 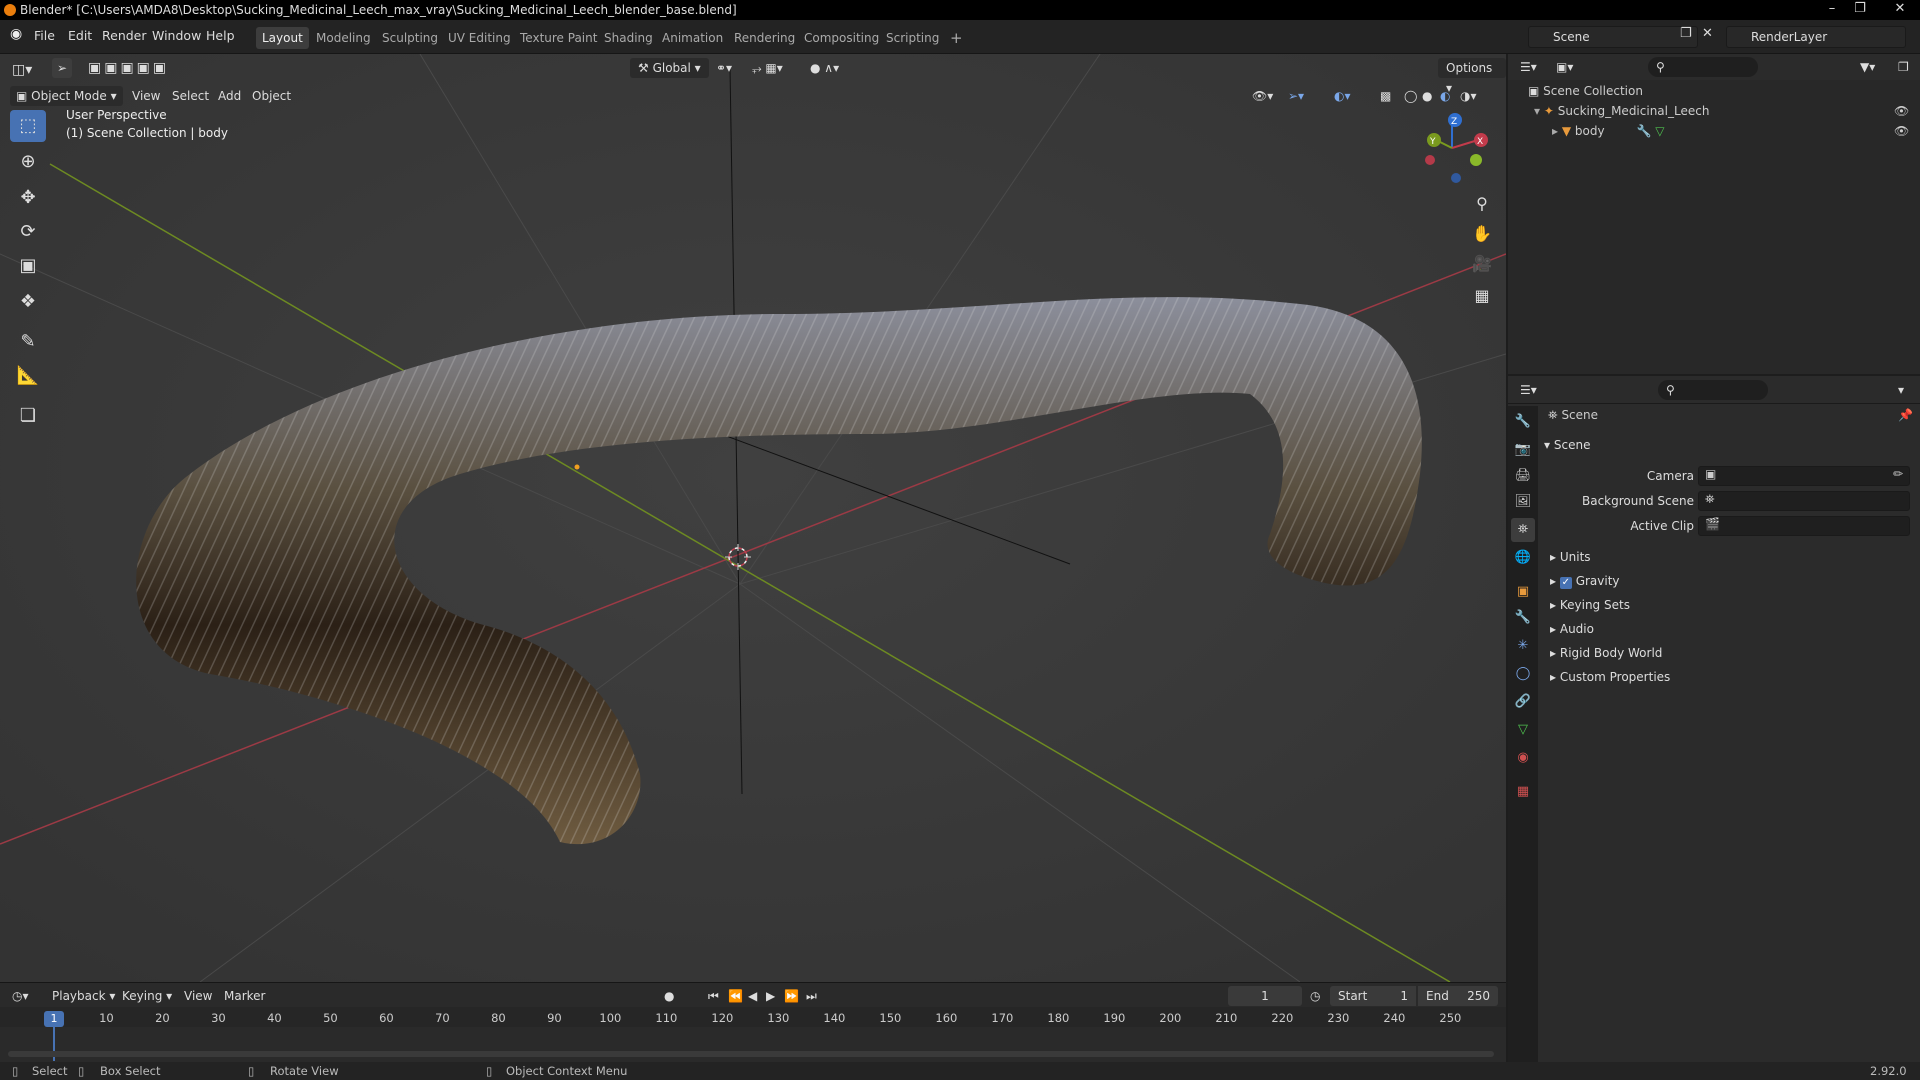 What do you see at coordinates (220, 35) in the screenshot?
I see `menu-help: Help` at bounding box center [220, 35].